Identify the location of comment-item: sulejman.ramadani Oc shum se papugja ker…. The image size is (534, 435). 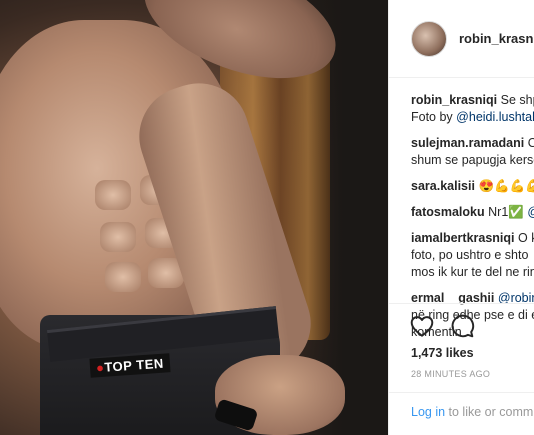
(472, 152).